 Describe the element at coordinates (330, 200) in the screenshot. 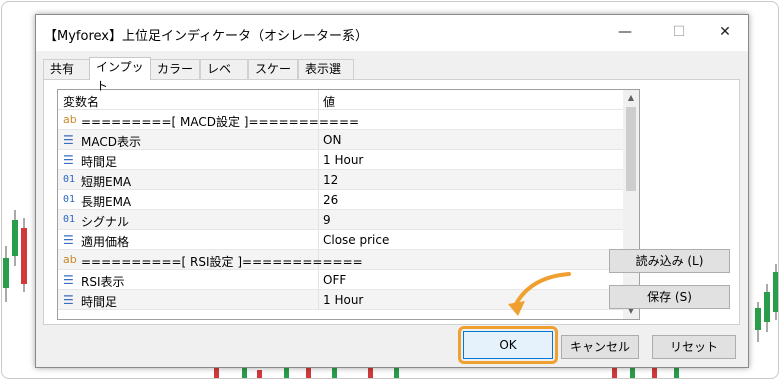

I see `param-value: 26` at that location.